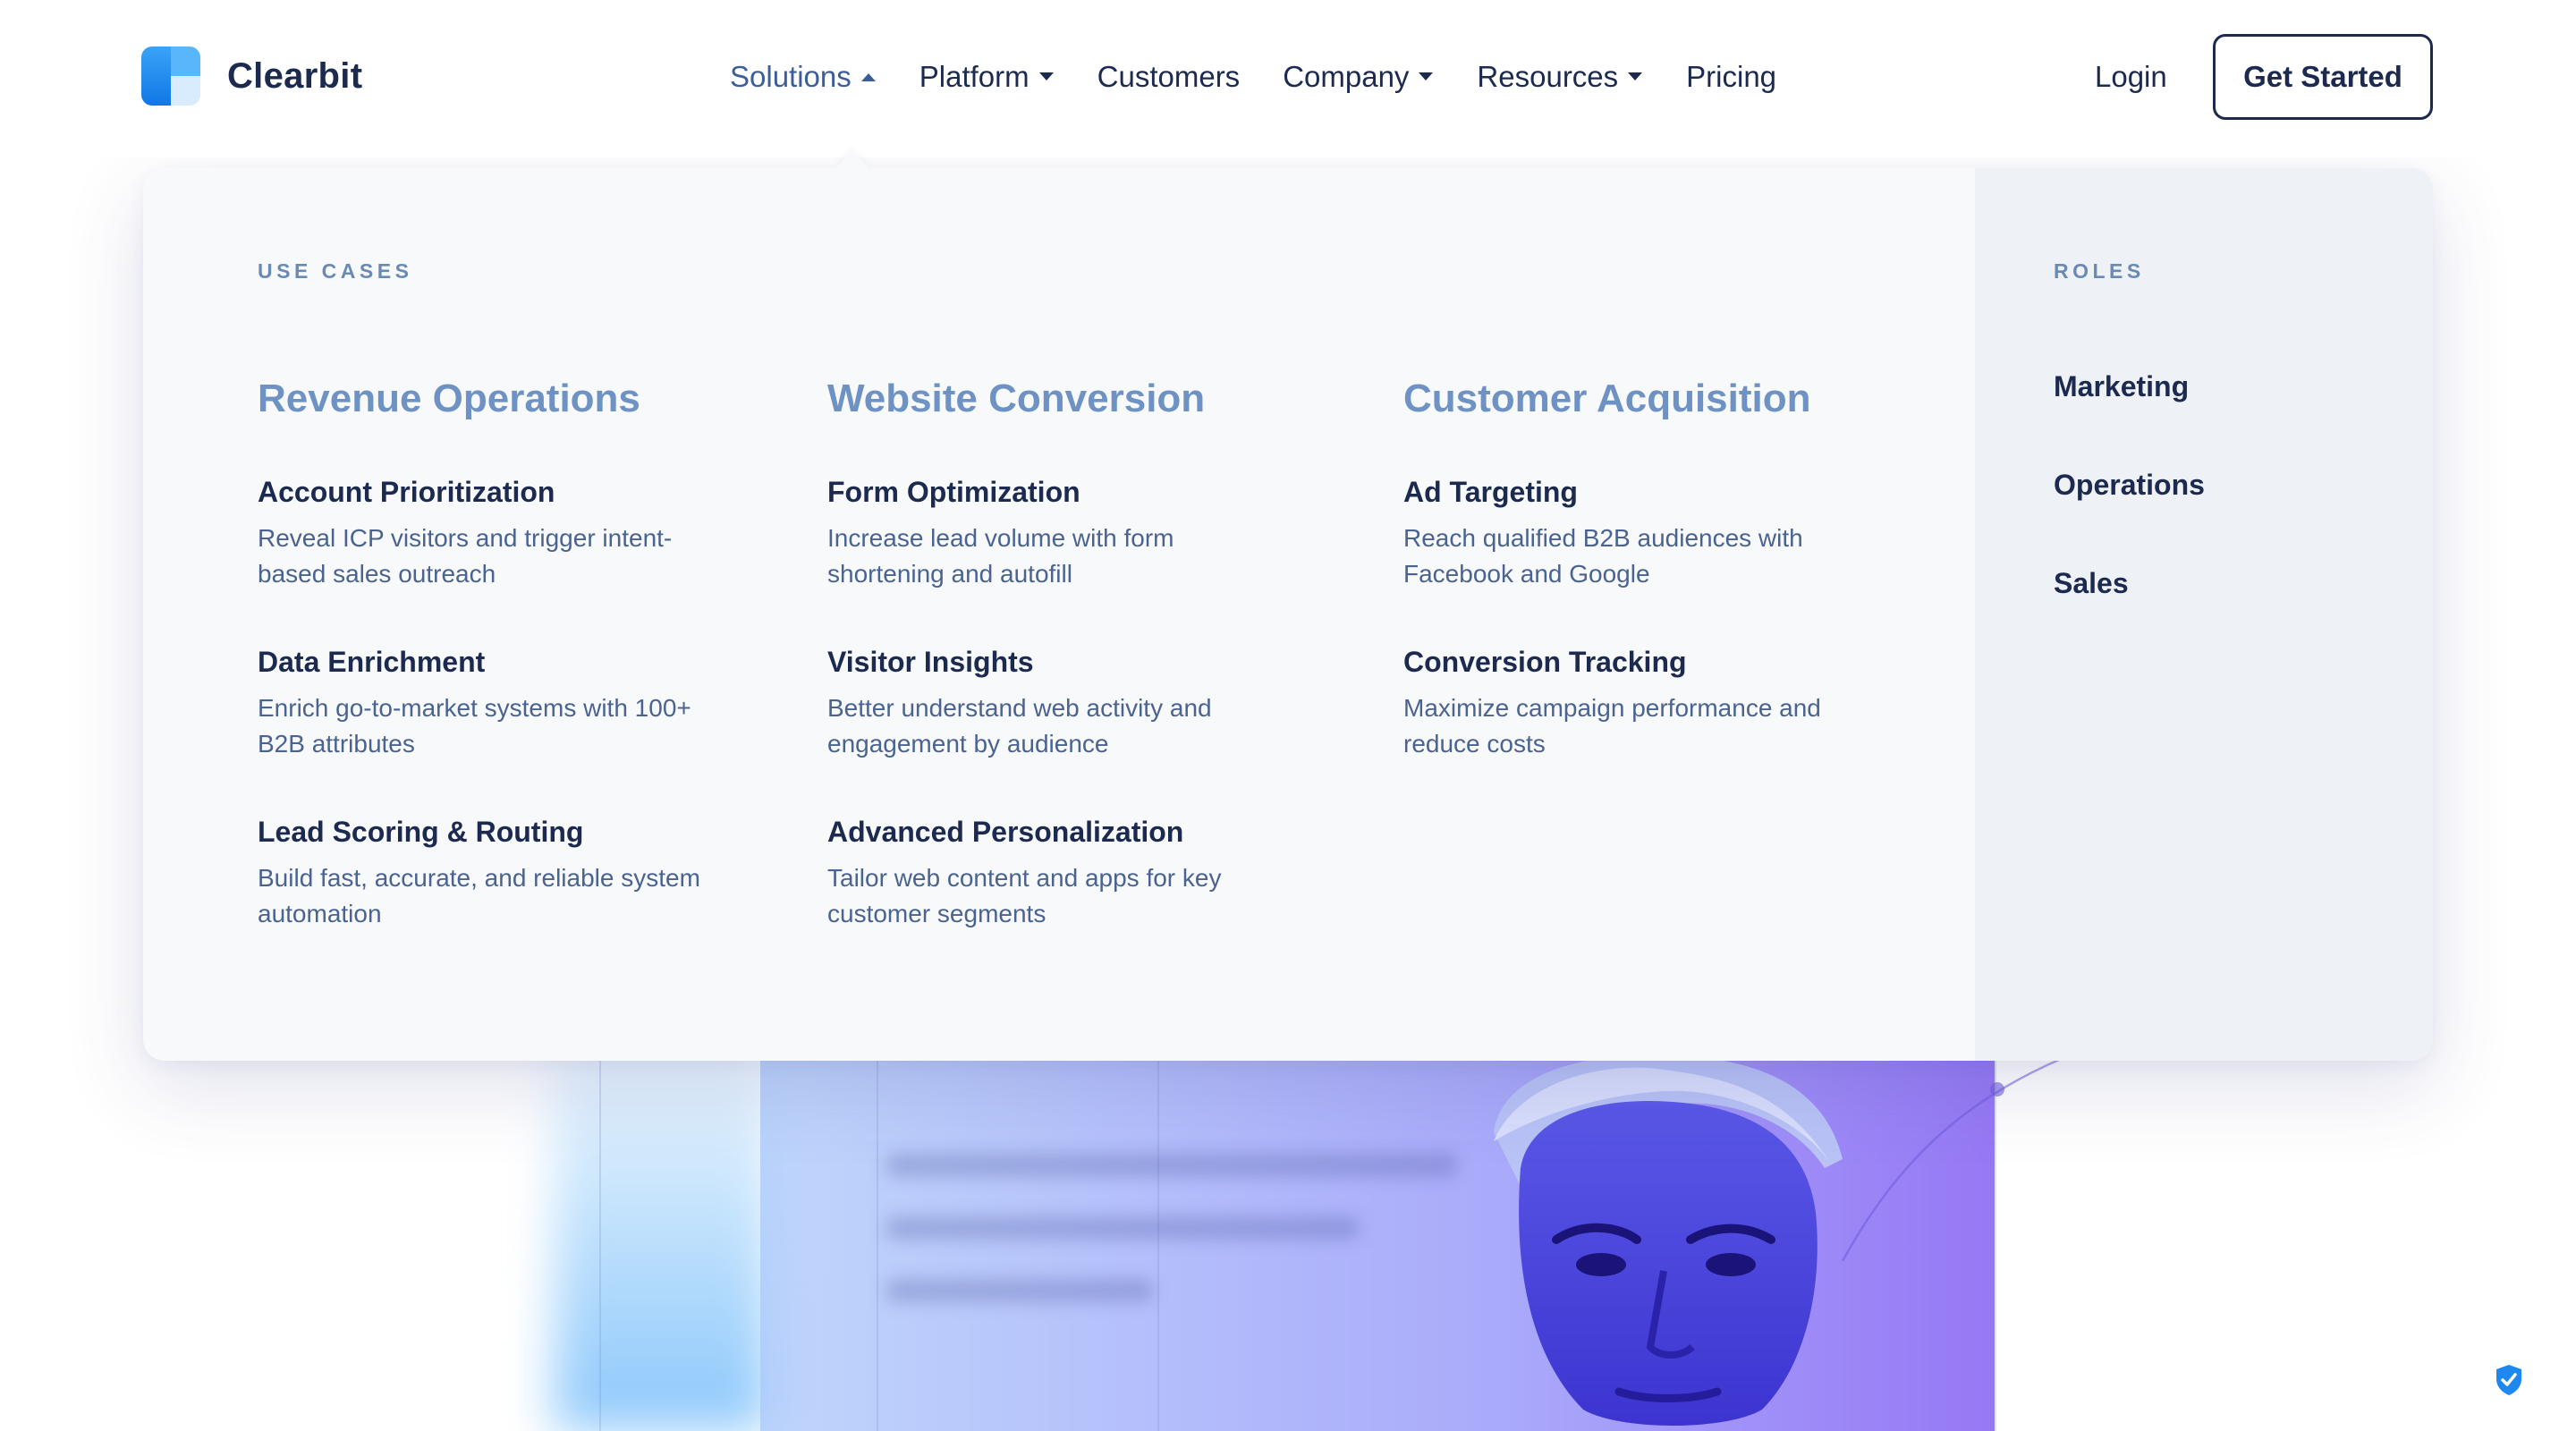 The width and height of the screenshot is (2576, 1431). I want to click on nav-label: Pricing, so click(1731, 76).